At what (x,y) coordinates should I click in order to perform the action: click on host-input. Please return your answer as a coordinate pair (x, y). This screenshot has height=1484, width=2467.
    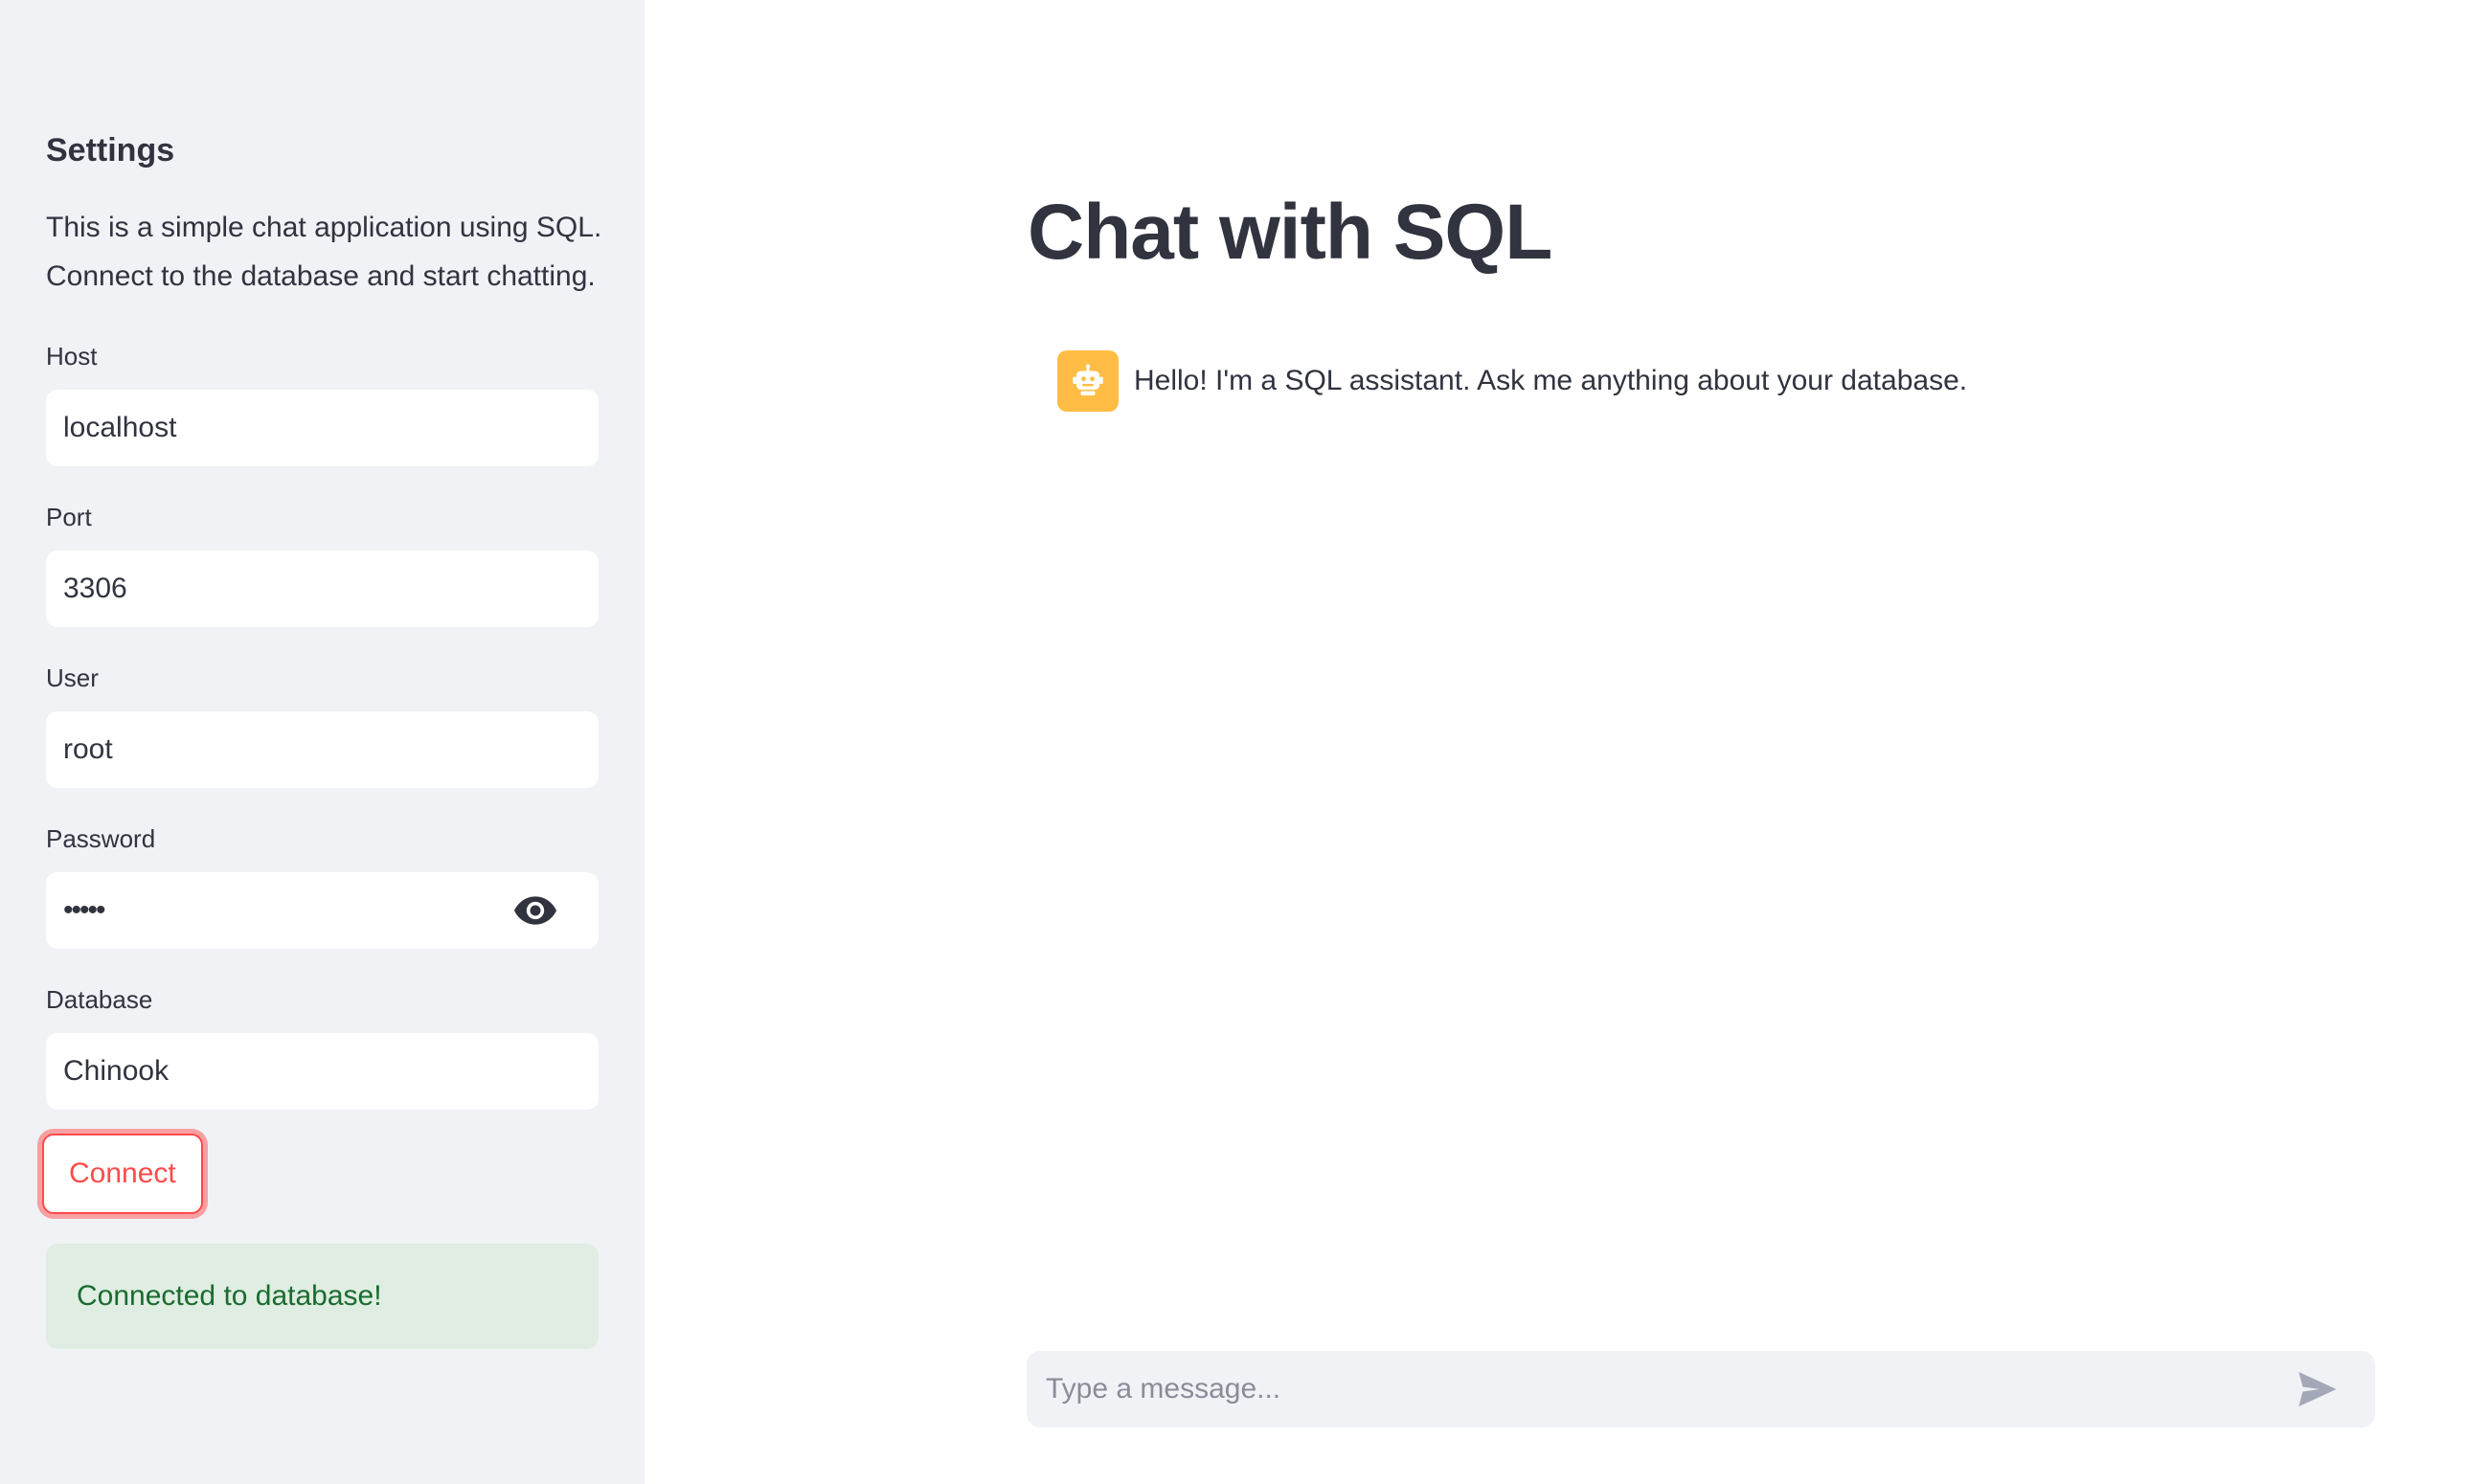
    Looking at the image, I should click on (322, 428).